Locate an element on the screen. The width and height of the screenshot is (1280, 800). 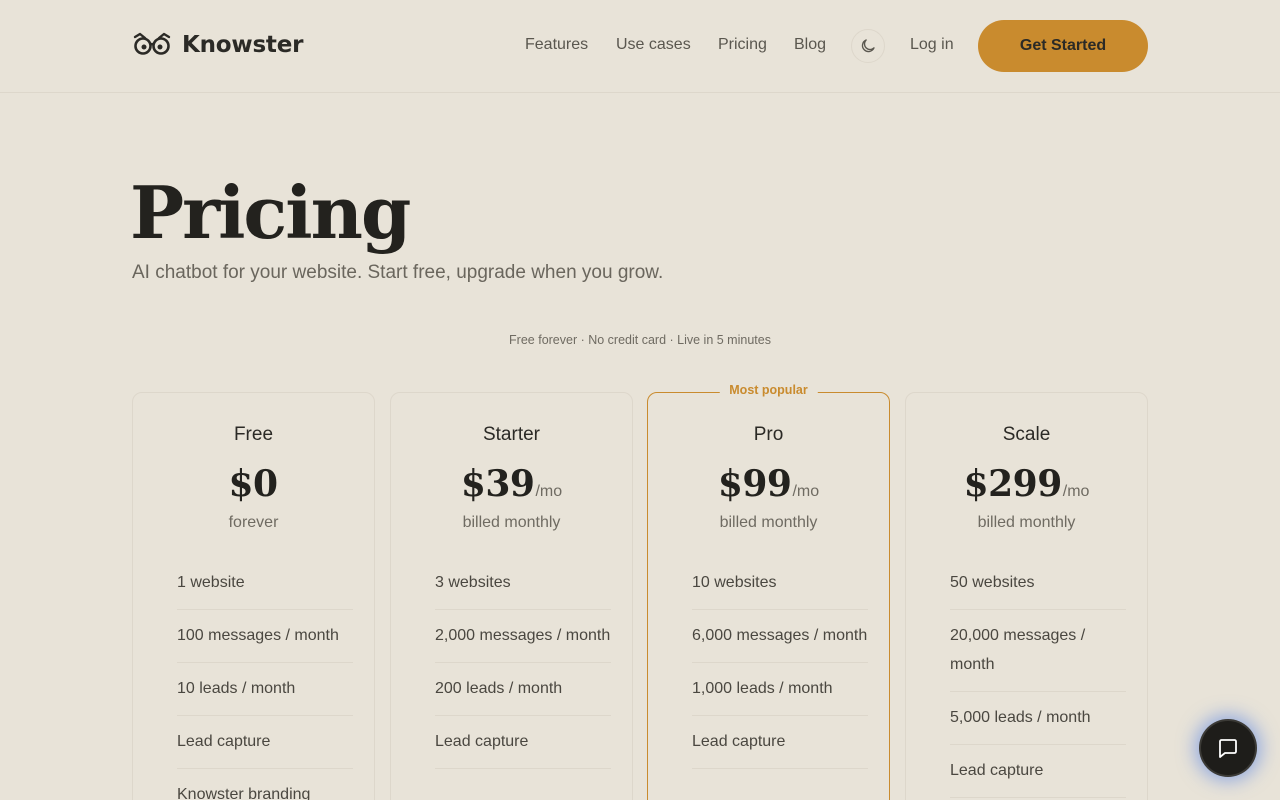
most-popular-badge: Most popular is located at coordinates (768, 390).